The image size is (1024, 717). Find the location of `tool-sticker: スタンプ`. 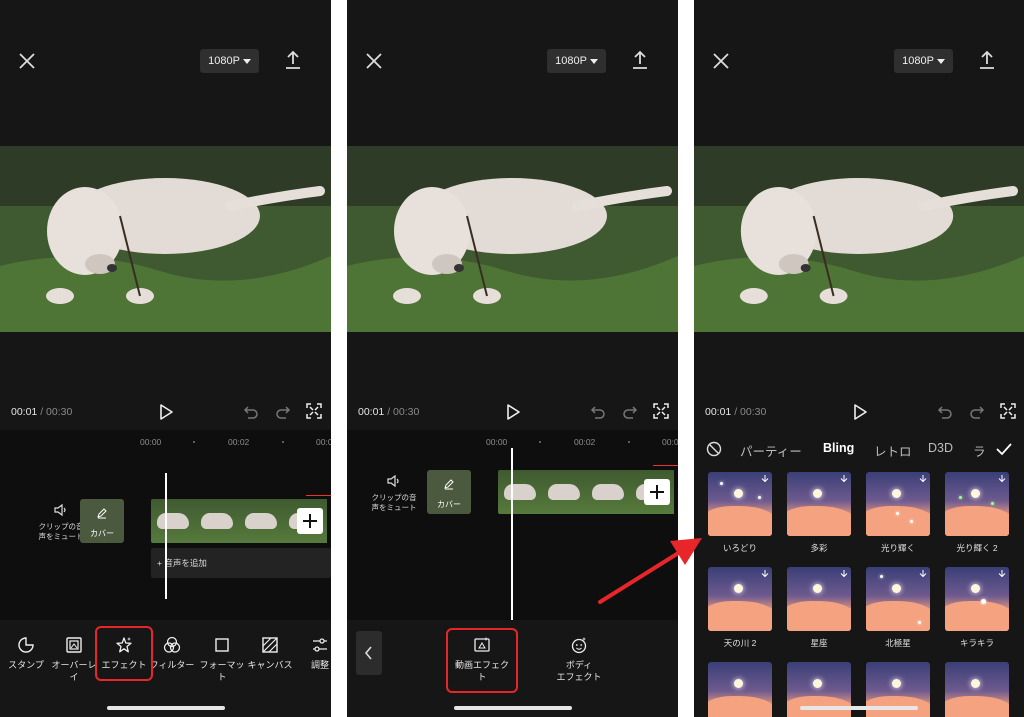

tool-sticker: スタンプ is located at coordinates (26, 653).